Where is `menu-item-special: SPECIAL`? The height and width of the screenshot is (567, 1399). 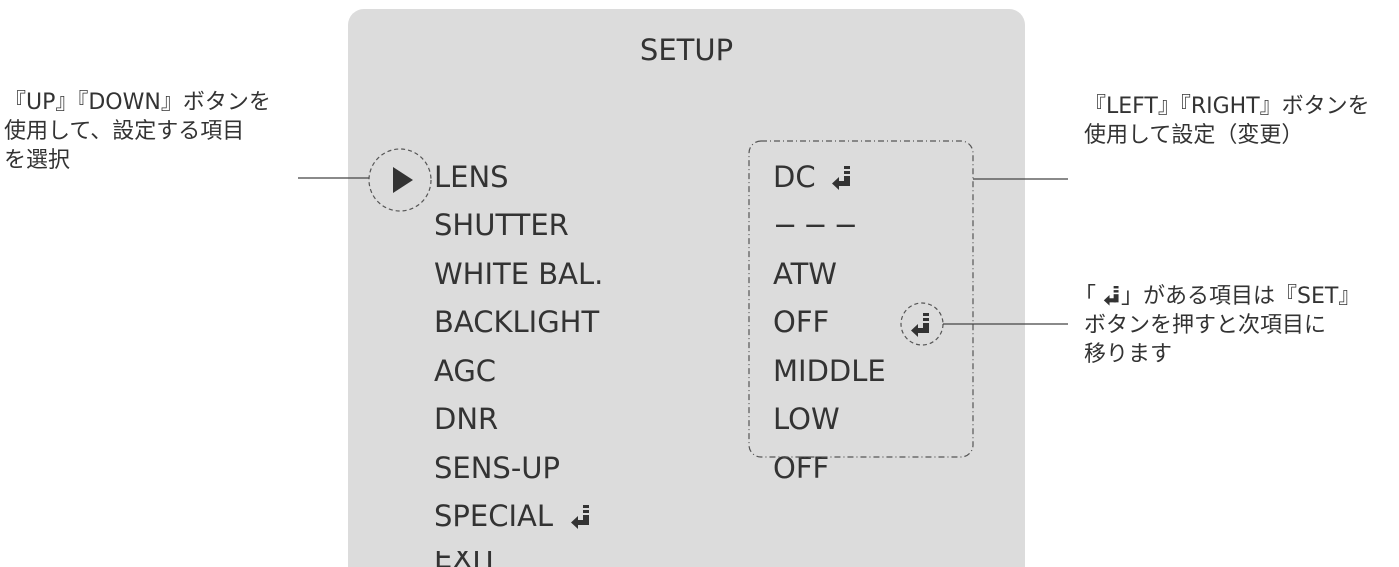
menu-item-special: SPECIAL is located at coordinates (513, 516).